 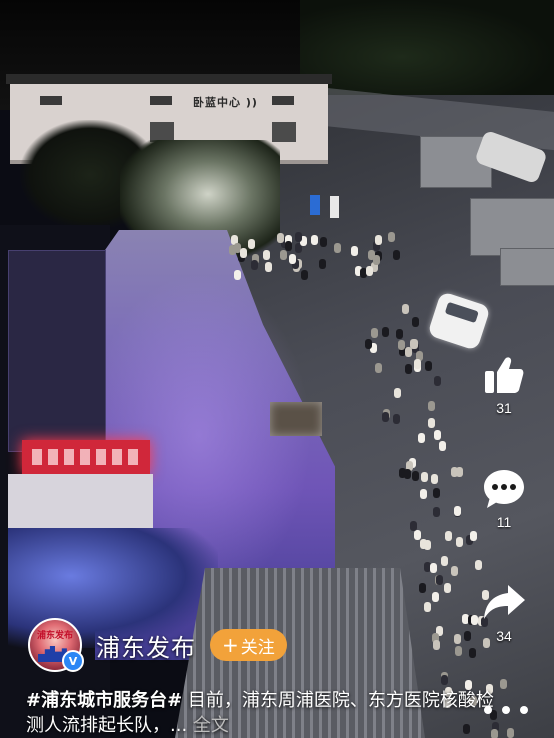 What do you see at coordinates (73, 661) in the screenshot?
I see `verified-badge-icon: V` at bounding box center [73, 661].